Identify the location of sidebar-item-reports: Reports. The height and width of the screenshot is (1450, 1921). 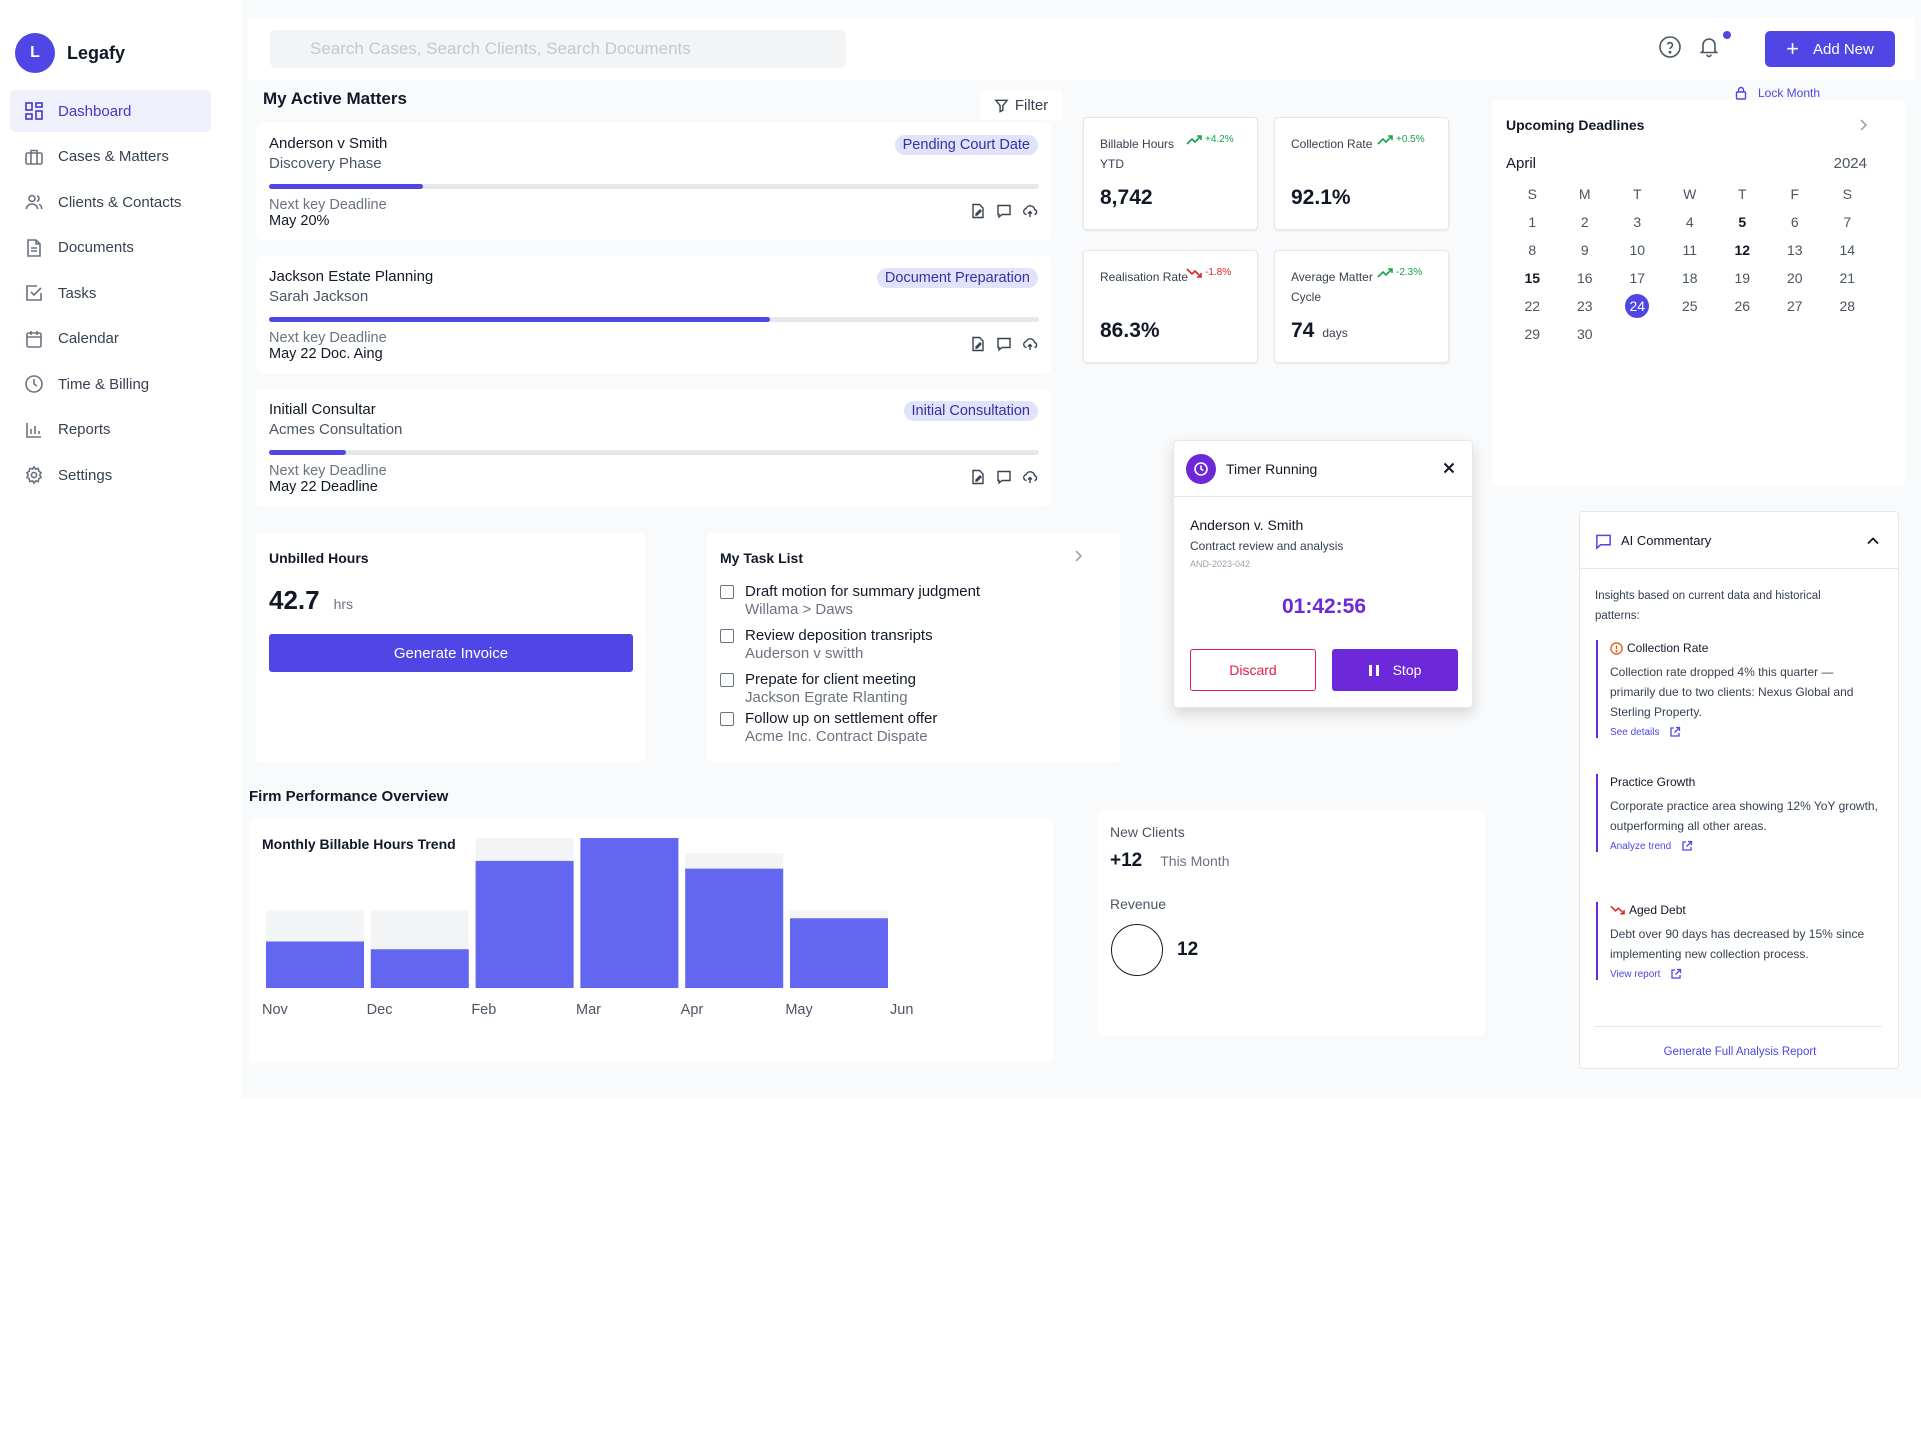
(110, 430).